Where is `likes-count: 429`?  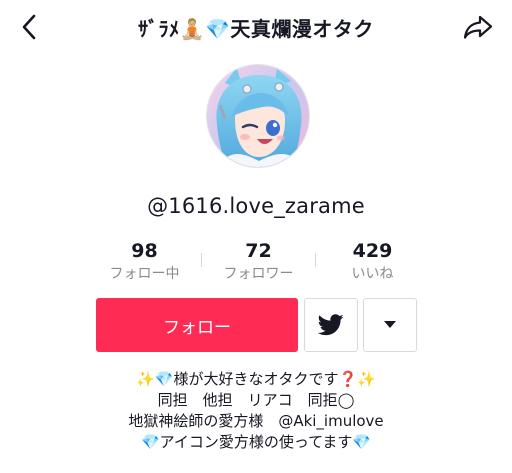
likes-count: 429 is located at coordinates (372, 251).